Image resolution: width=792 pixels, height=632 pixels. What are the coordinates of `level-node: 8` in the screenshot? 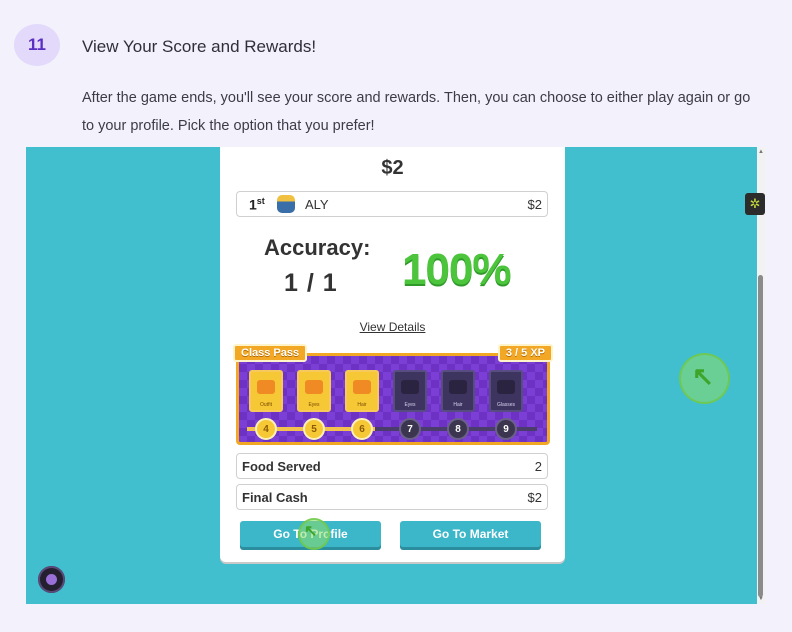 It's located at (458, 429).